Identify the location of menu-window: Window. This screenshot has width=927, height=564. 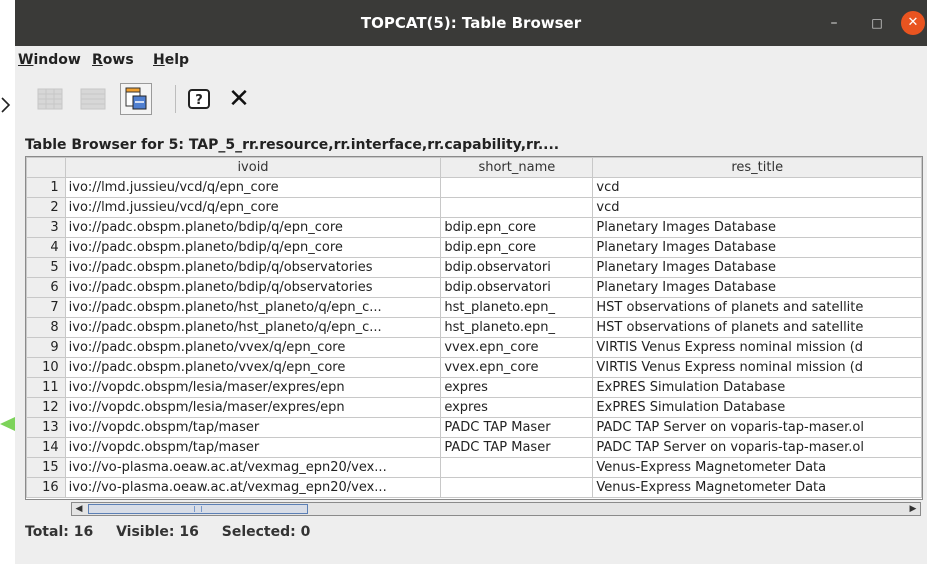
(49, 60).